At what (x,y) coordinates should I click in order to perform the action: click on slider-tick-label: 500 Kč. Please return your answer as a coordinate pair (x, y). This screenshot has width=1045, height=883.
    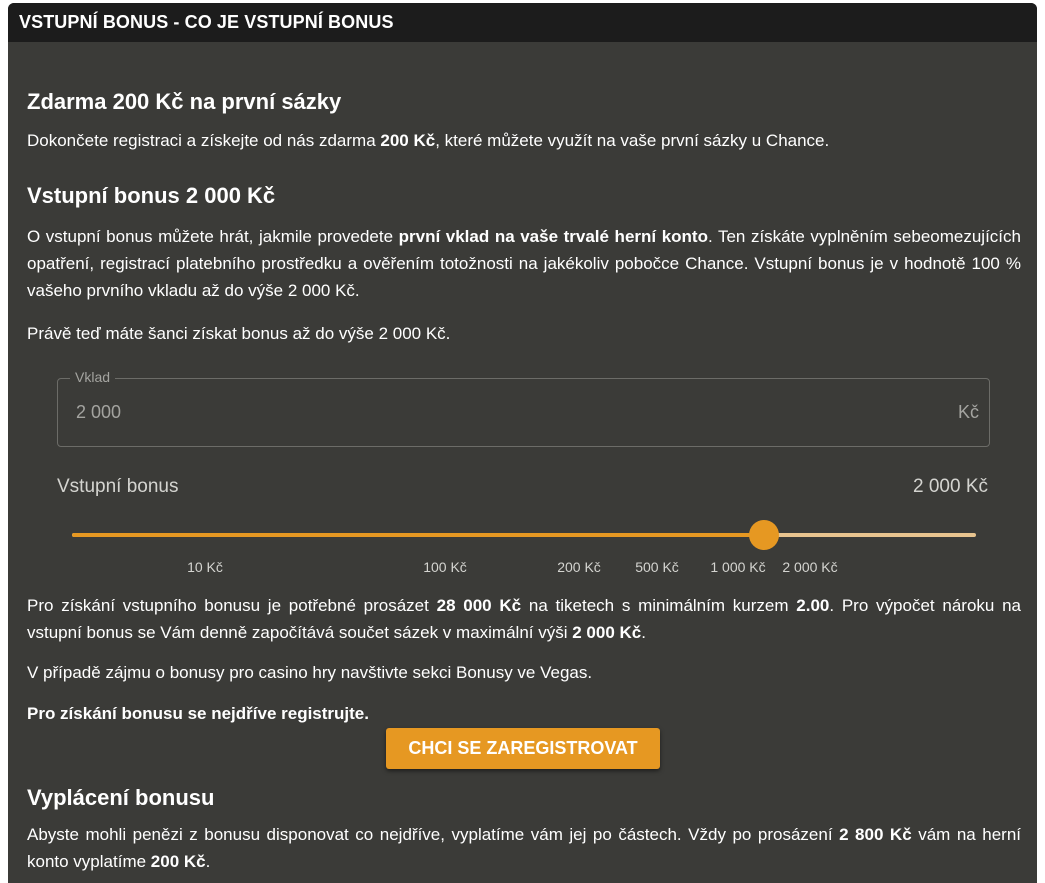
    Looking at the image, I should click on (657, 567).